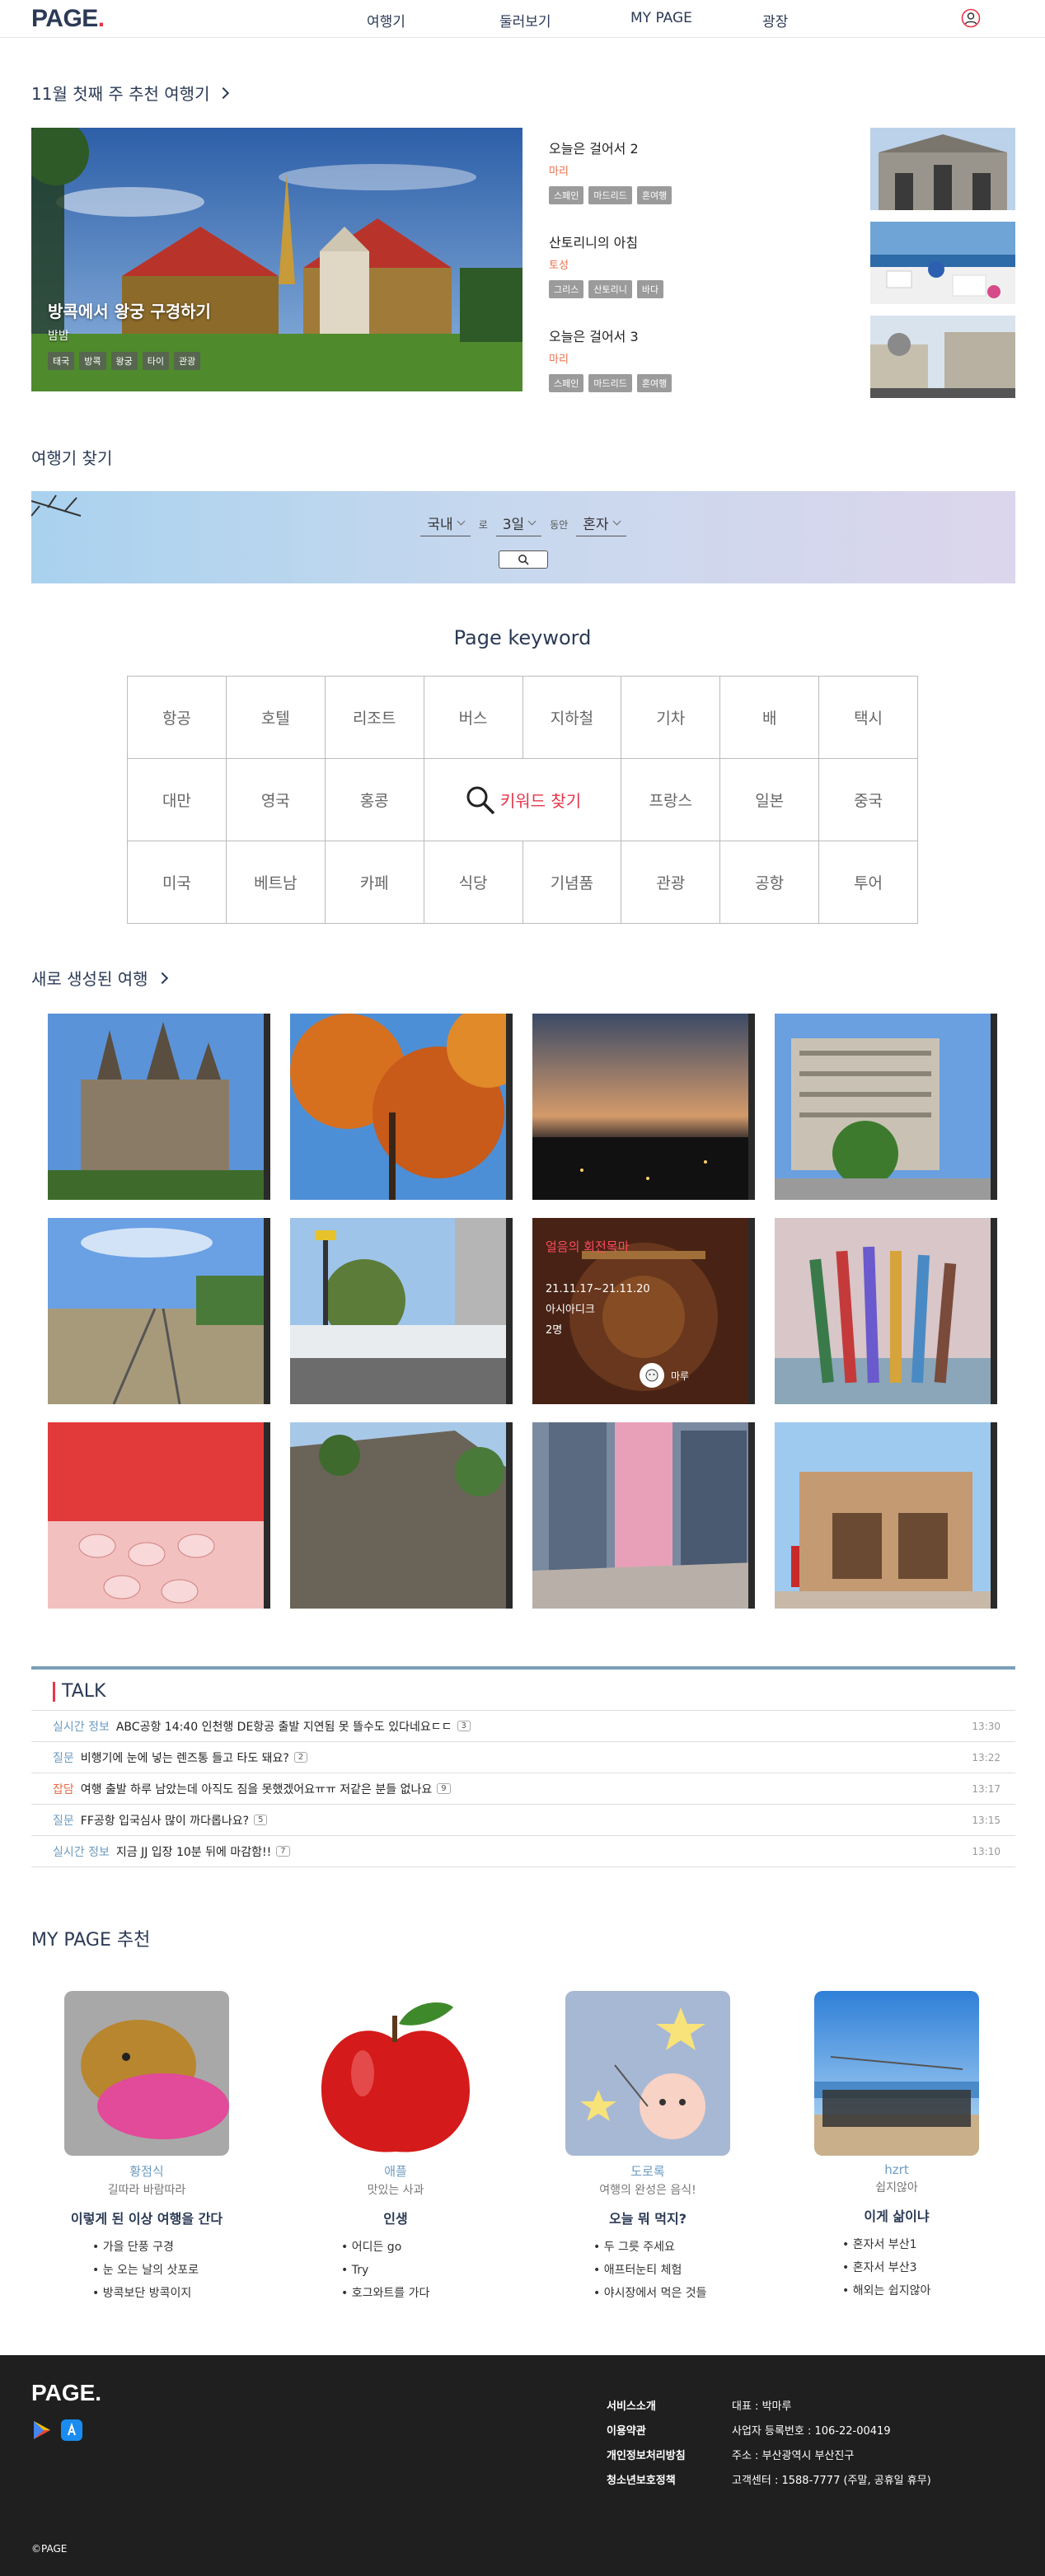 Image resolution: width=1045 pixels, height=2576 pixels. What do you see at coordinates (409, 2293) in the screenshot?
I see `list-item: 호그와트를 가다` at bounding box center [409, 2293].